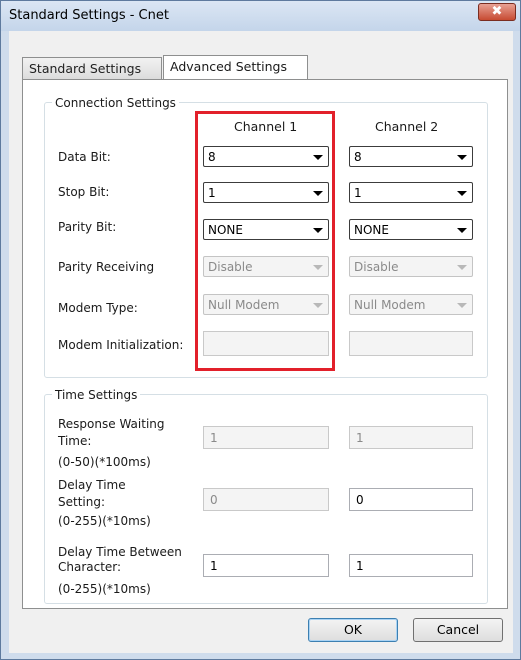 The width and height of the screenshot is (521, 660). What do you see at coordinates (458, 630) in the screenshot?
I see `cancel-button: Cancel` at bounding box center [458, 630].